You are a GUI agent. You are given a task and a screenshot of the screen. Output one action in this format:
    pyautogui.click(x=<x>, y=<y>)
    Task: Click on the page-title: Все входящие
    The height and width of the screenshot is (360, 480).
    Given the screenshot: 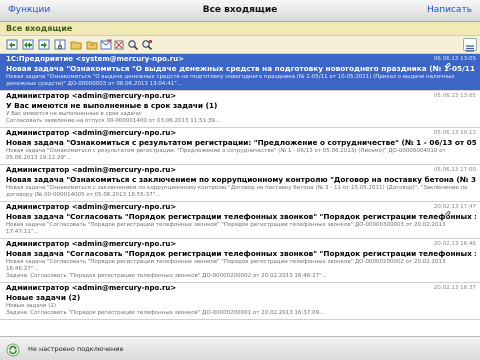 What is the action you would take?
    pyautogui.click(x=240, y=10)
    